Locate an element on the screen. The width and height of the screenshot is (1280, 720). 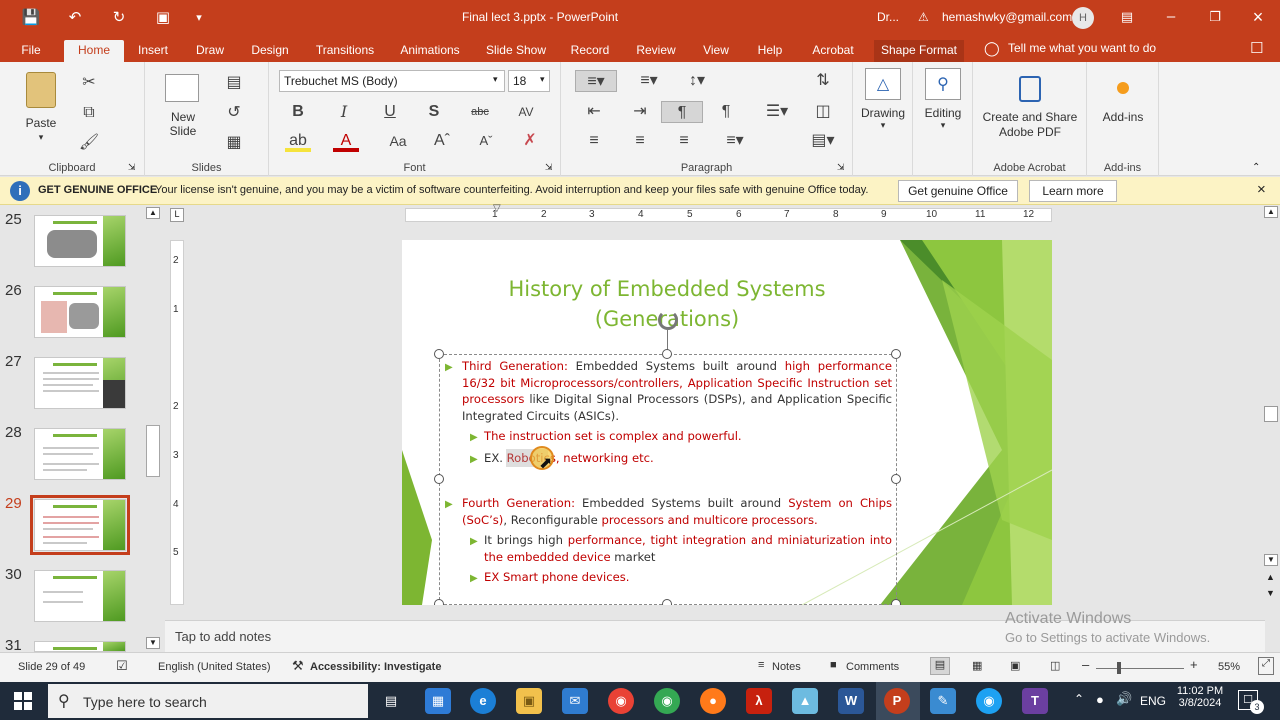
drawing-button: Drawing is located at coordinates (883, 113).